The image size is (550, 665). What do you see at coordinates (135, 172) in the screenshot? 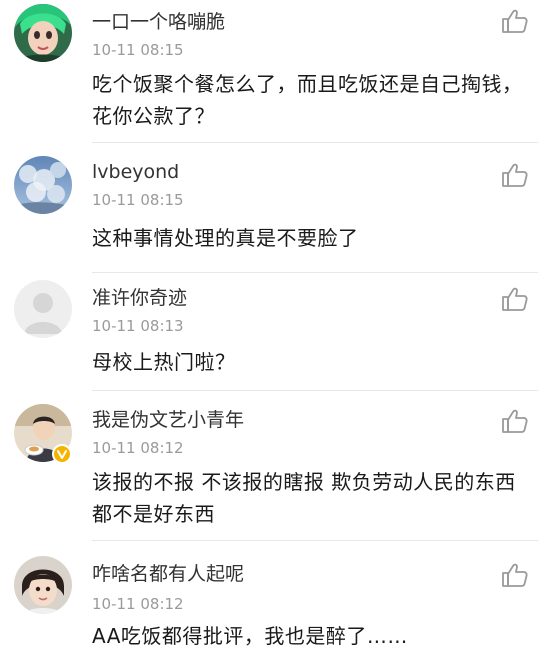
I see `comment-username: lvbeyond` at bounding box center [135, 172].